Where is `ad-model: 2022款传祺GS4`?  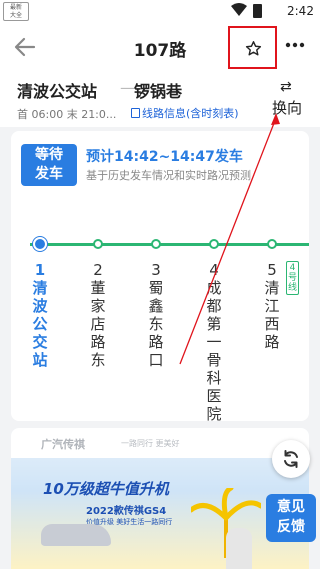 ad-model: 2022款传祺GS4 is located at coordinates (126, 511).